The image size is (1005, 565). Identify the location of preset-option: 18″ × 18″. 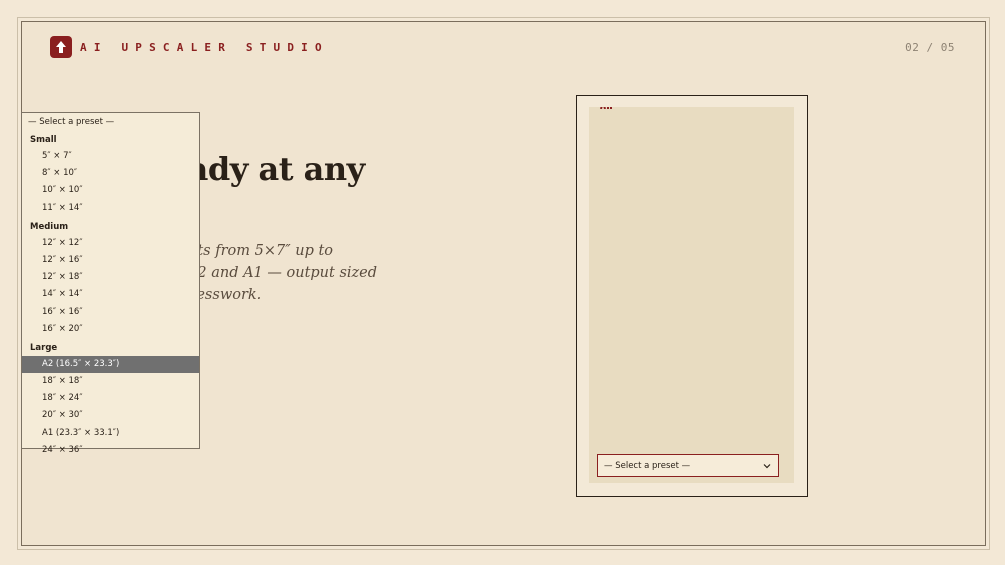
(110, 381).